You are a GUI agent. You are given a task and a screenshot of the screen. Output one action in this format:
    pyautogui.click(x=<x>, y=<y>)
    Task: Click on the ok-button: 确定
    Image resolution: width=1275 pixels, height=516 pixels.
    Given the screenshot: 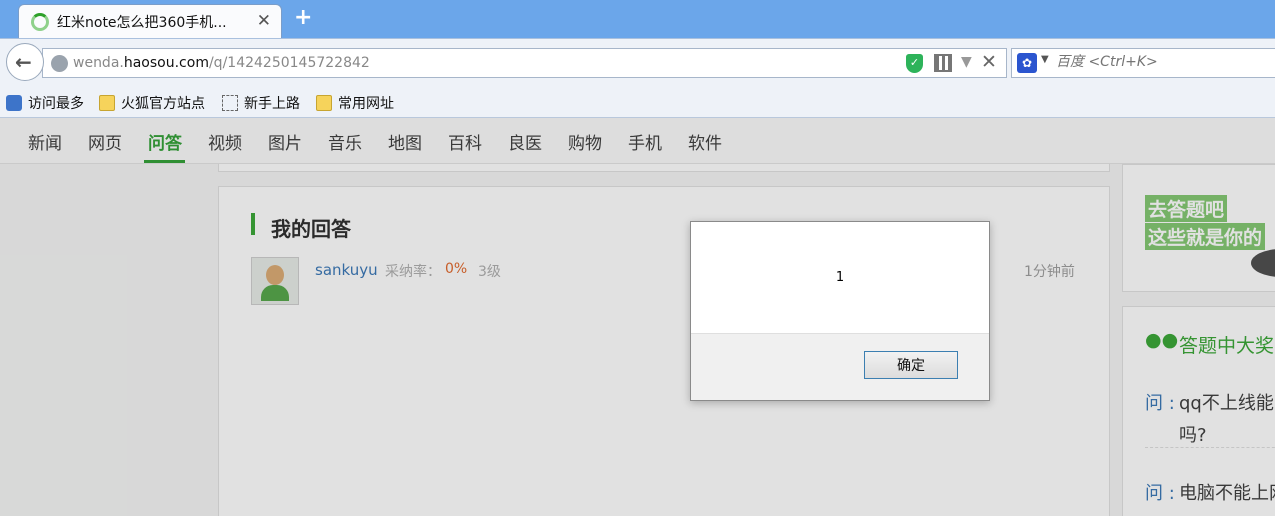 What is the action you would take?
    pyautogui.click(x=911, y=365)
    